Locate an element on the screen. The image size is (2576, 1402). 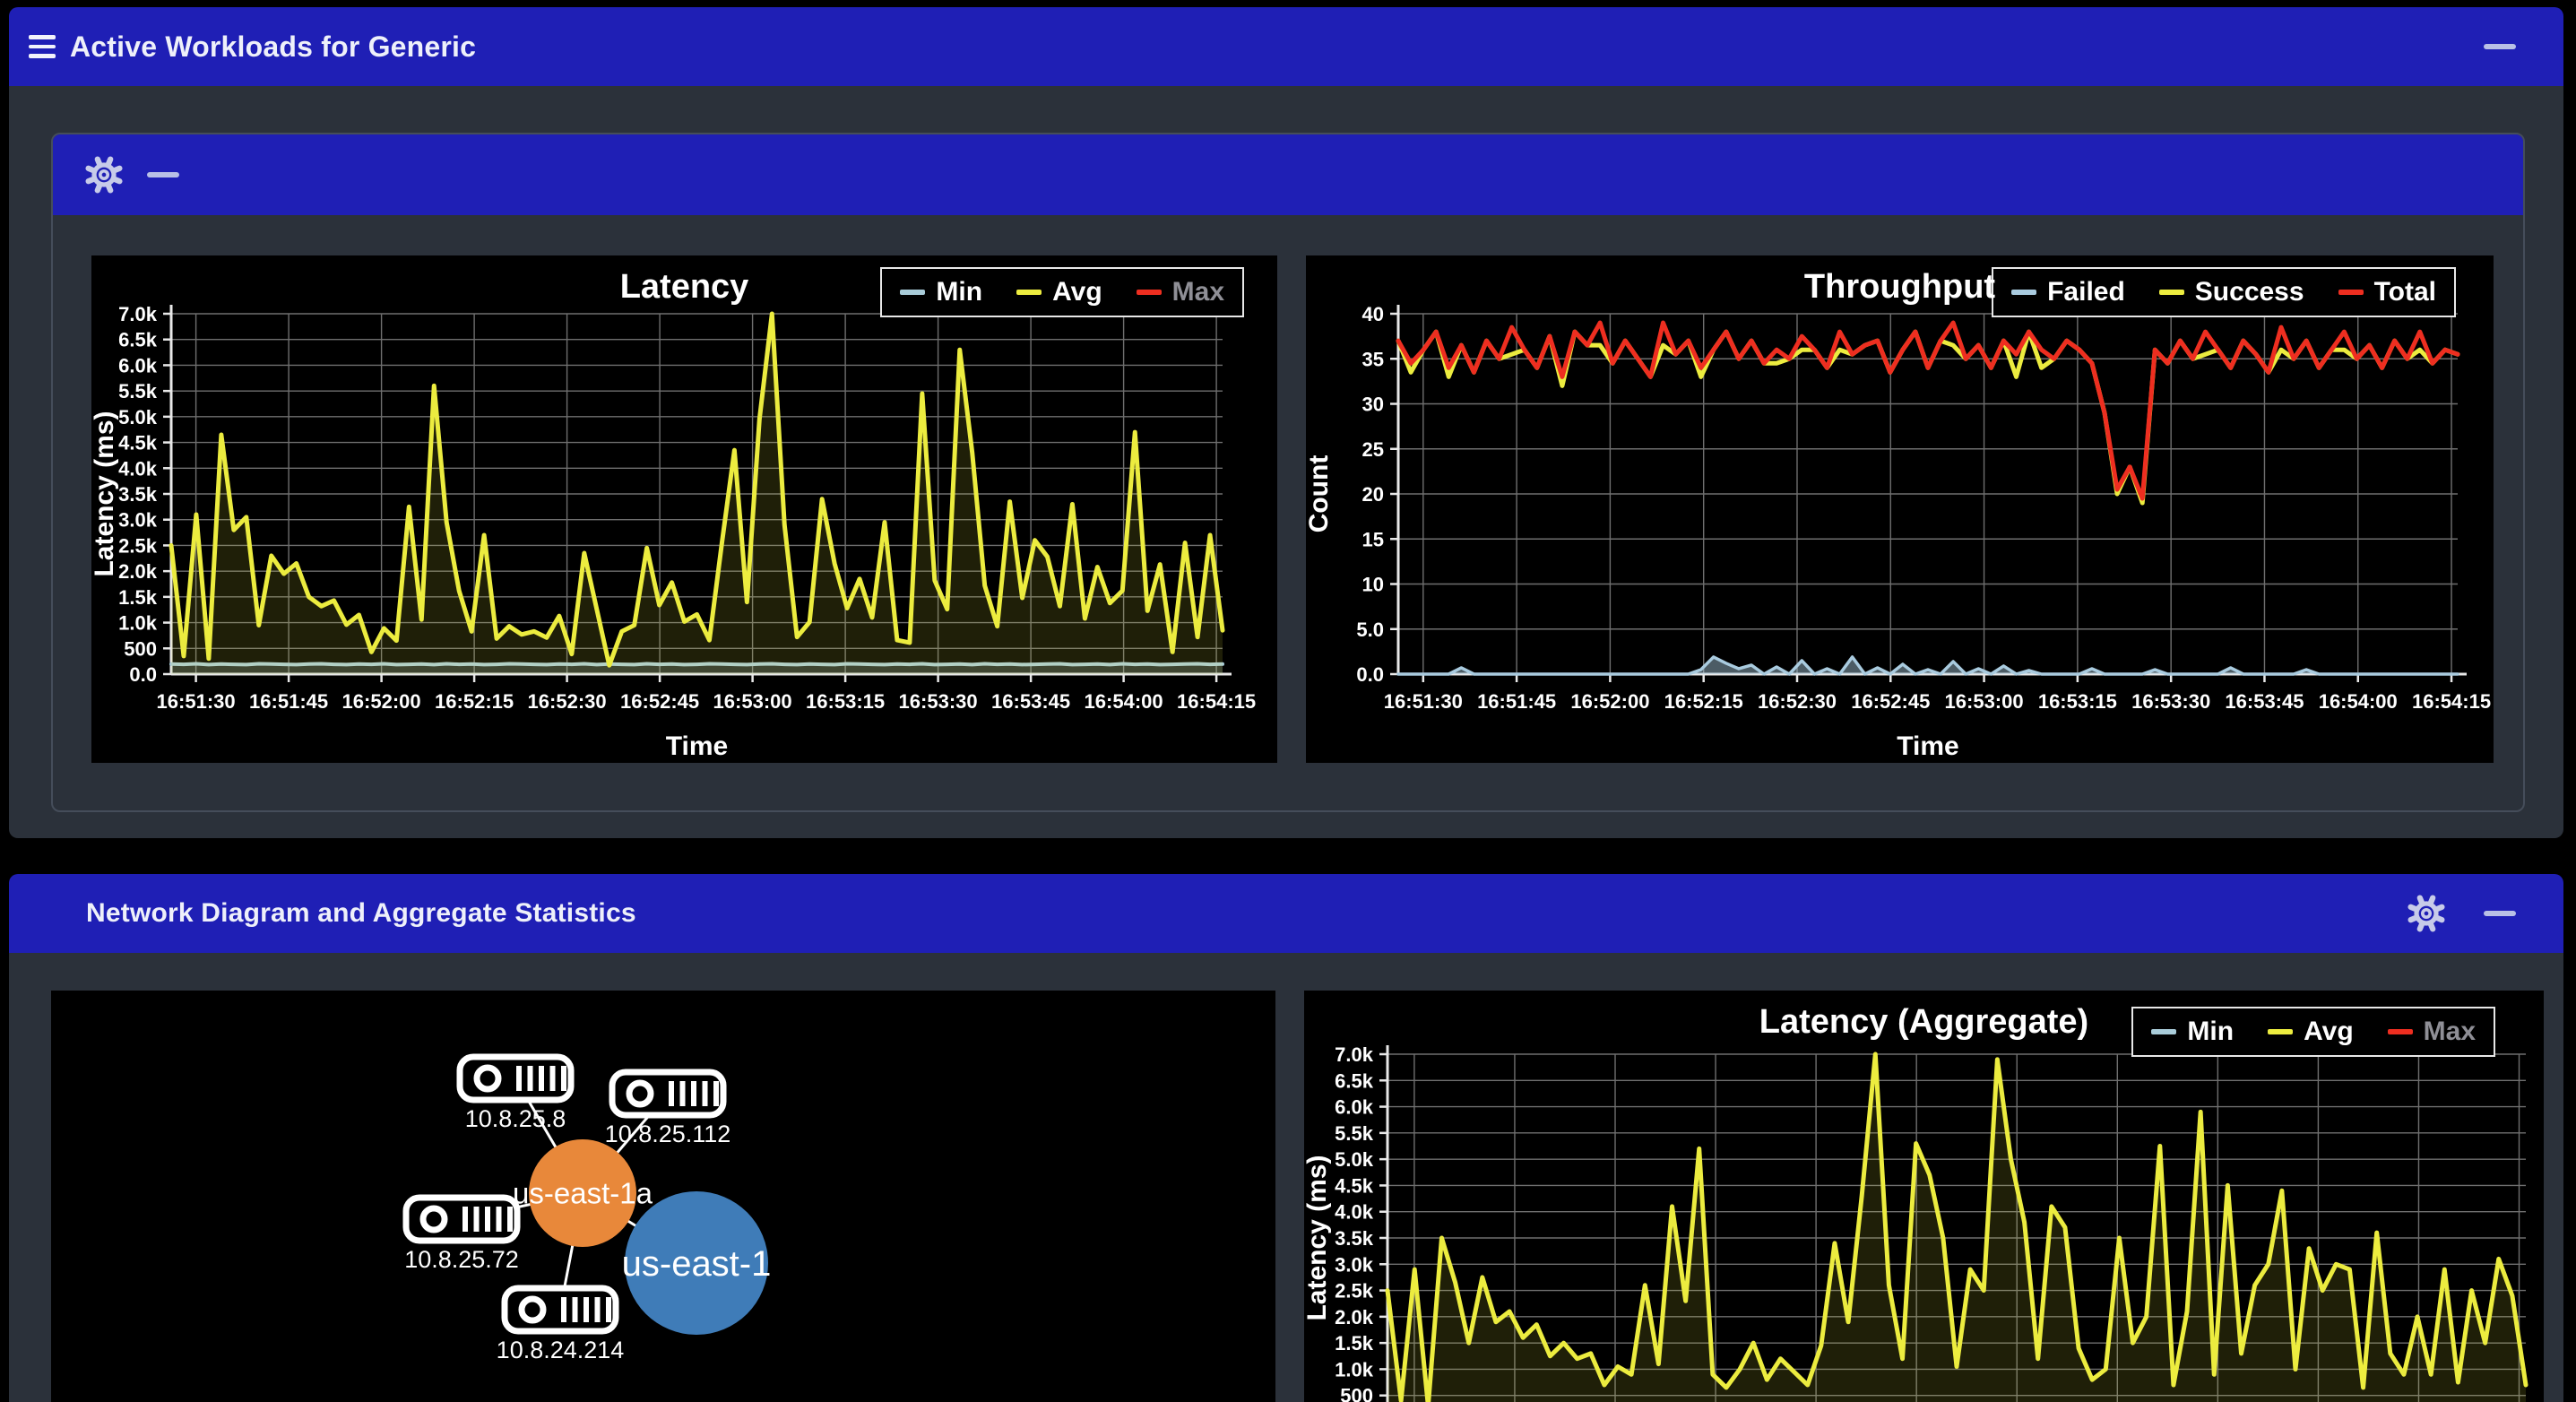
y-tick-label: 7.0k is located at coordinates (138, 314).